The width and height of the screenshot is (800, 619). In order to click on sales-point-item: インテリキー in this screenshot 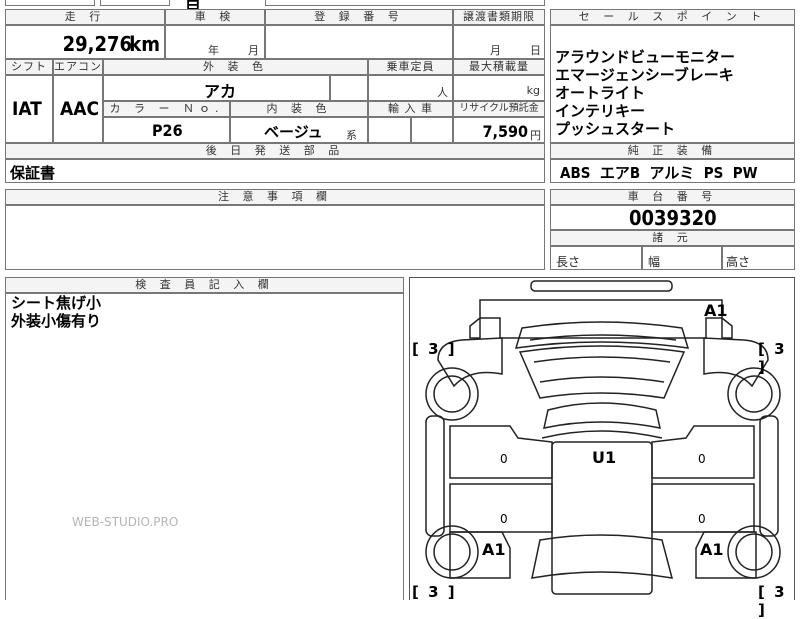, I will do `click(600, 111)`.